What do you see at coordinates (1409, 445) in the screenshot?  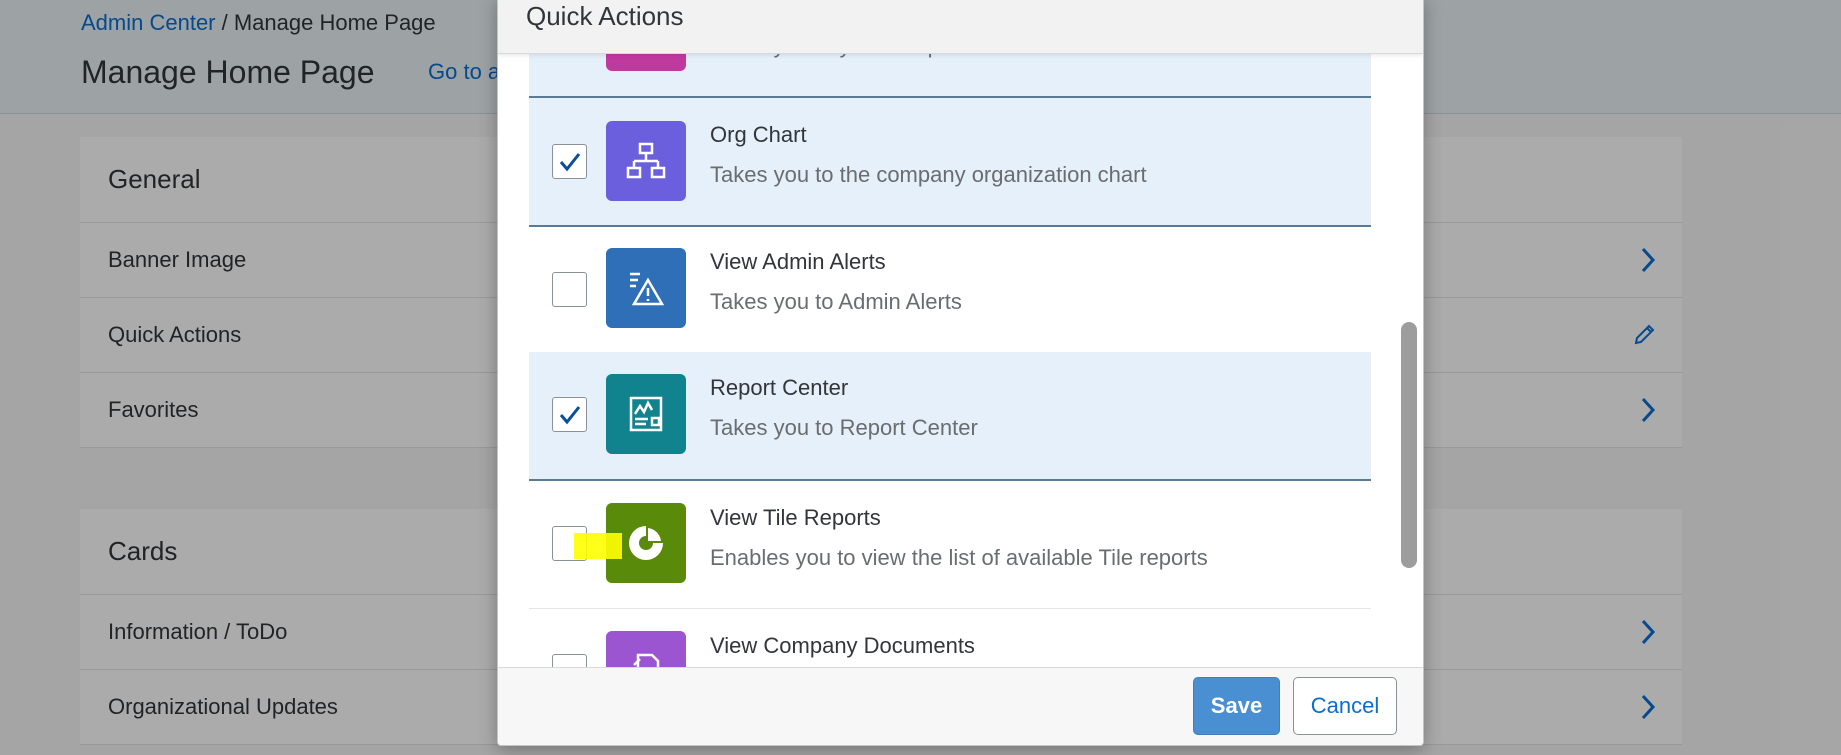 I see `list-scrollbar-thumb` at bounding box center [1409, 445].